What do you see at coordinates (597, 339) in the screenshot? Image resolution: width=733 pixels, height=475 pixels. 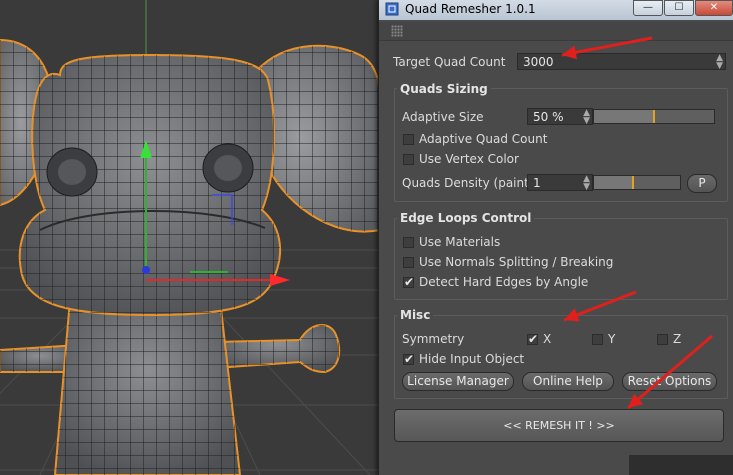 I see `symmetry-y-checkbox` at bounding box center [597, 339].